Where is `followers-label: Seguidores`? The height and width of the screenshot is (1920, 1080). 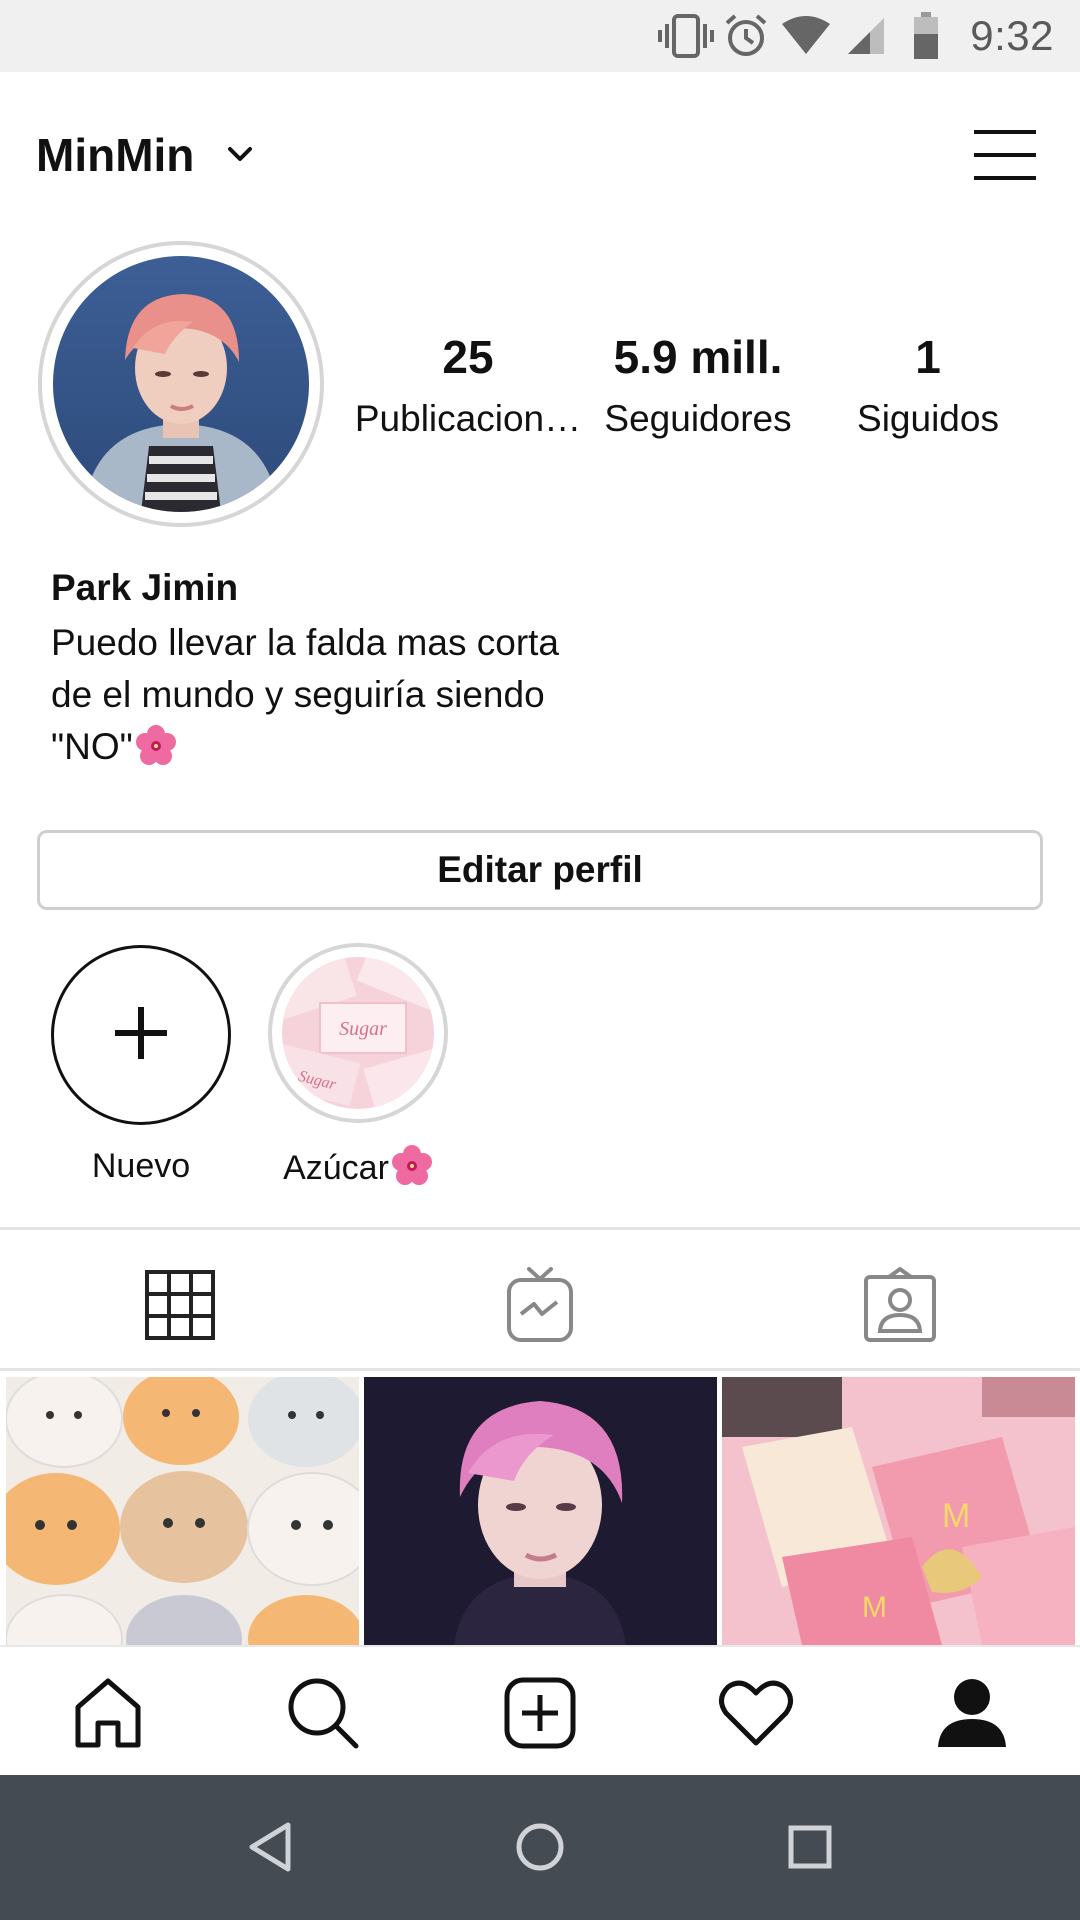
followers-label: Seguidores is located at coordinates (698, 418).